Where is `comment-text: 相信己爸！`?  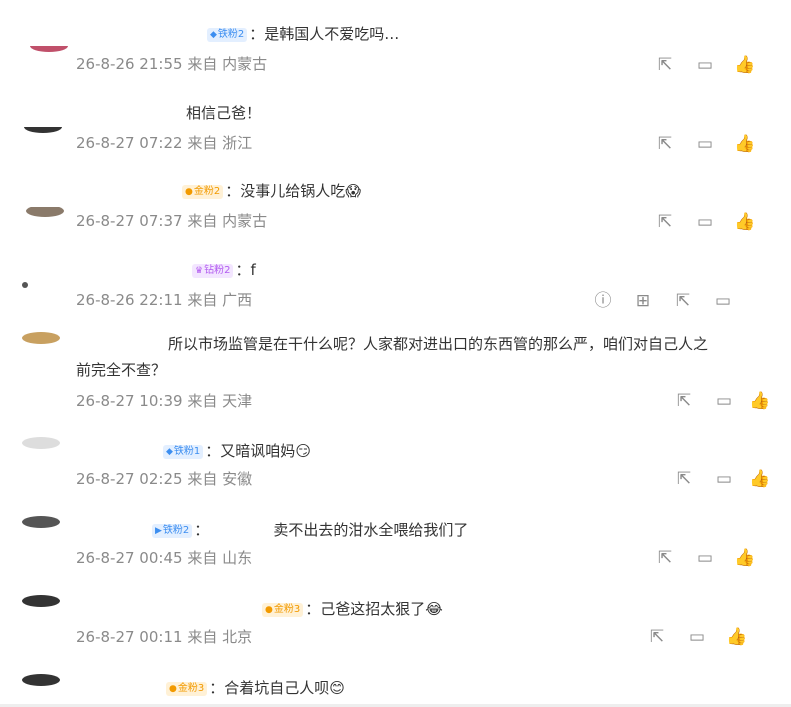 comment-text: 相信己爸！ is located at coordinates (224, 113).